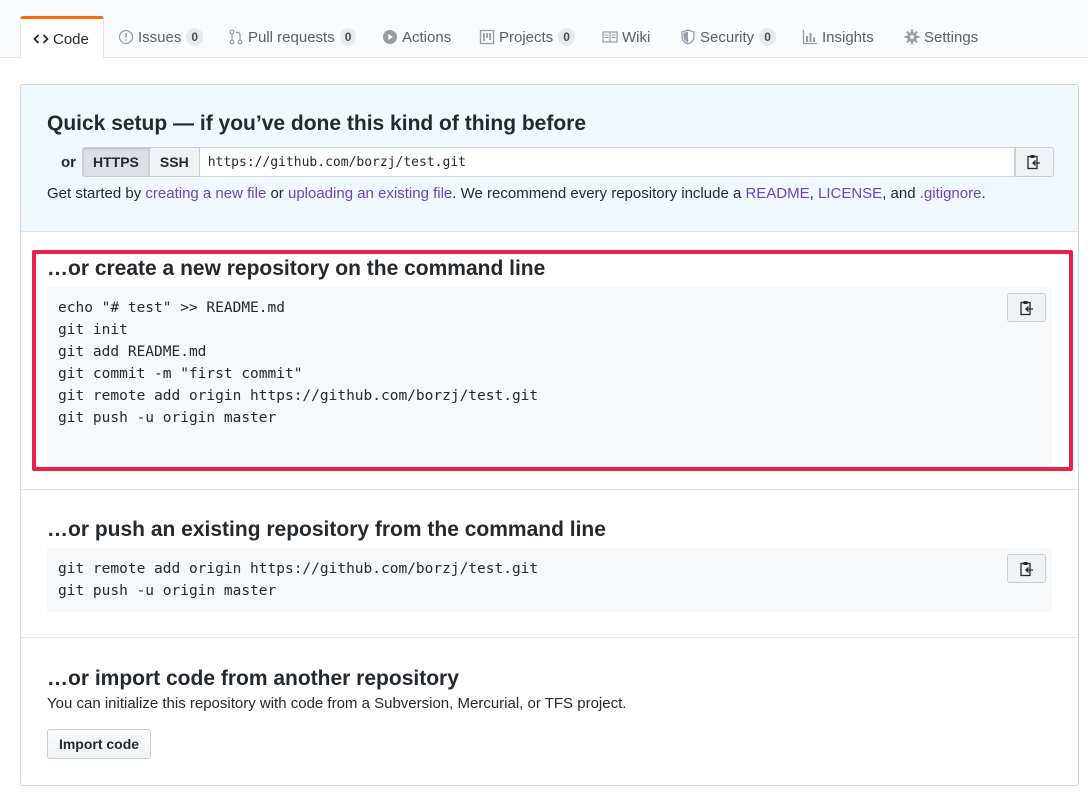  What do you see at coordinates (813, 193) in the screenshot?
I see `hint-text: ,` at bounding box center [813, 193].